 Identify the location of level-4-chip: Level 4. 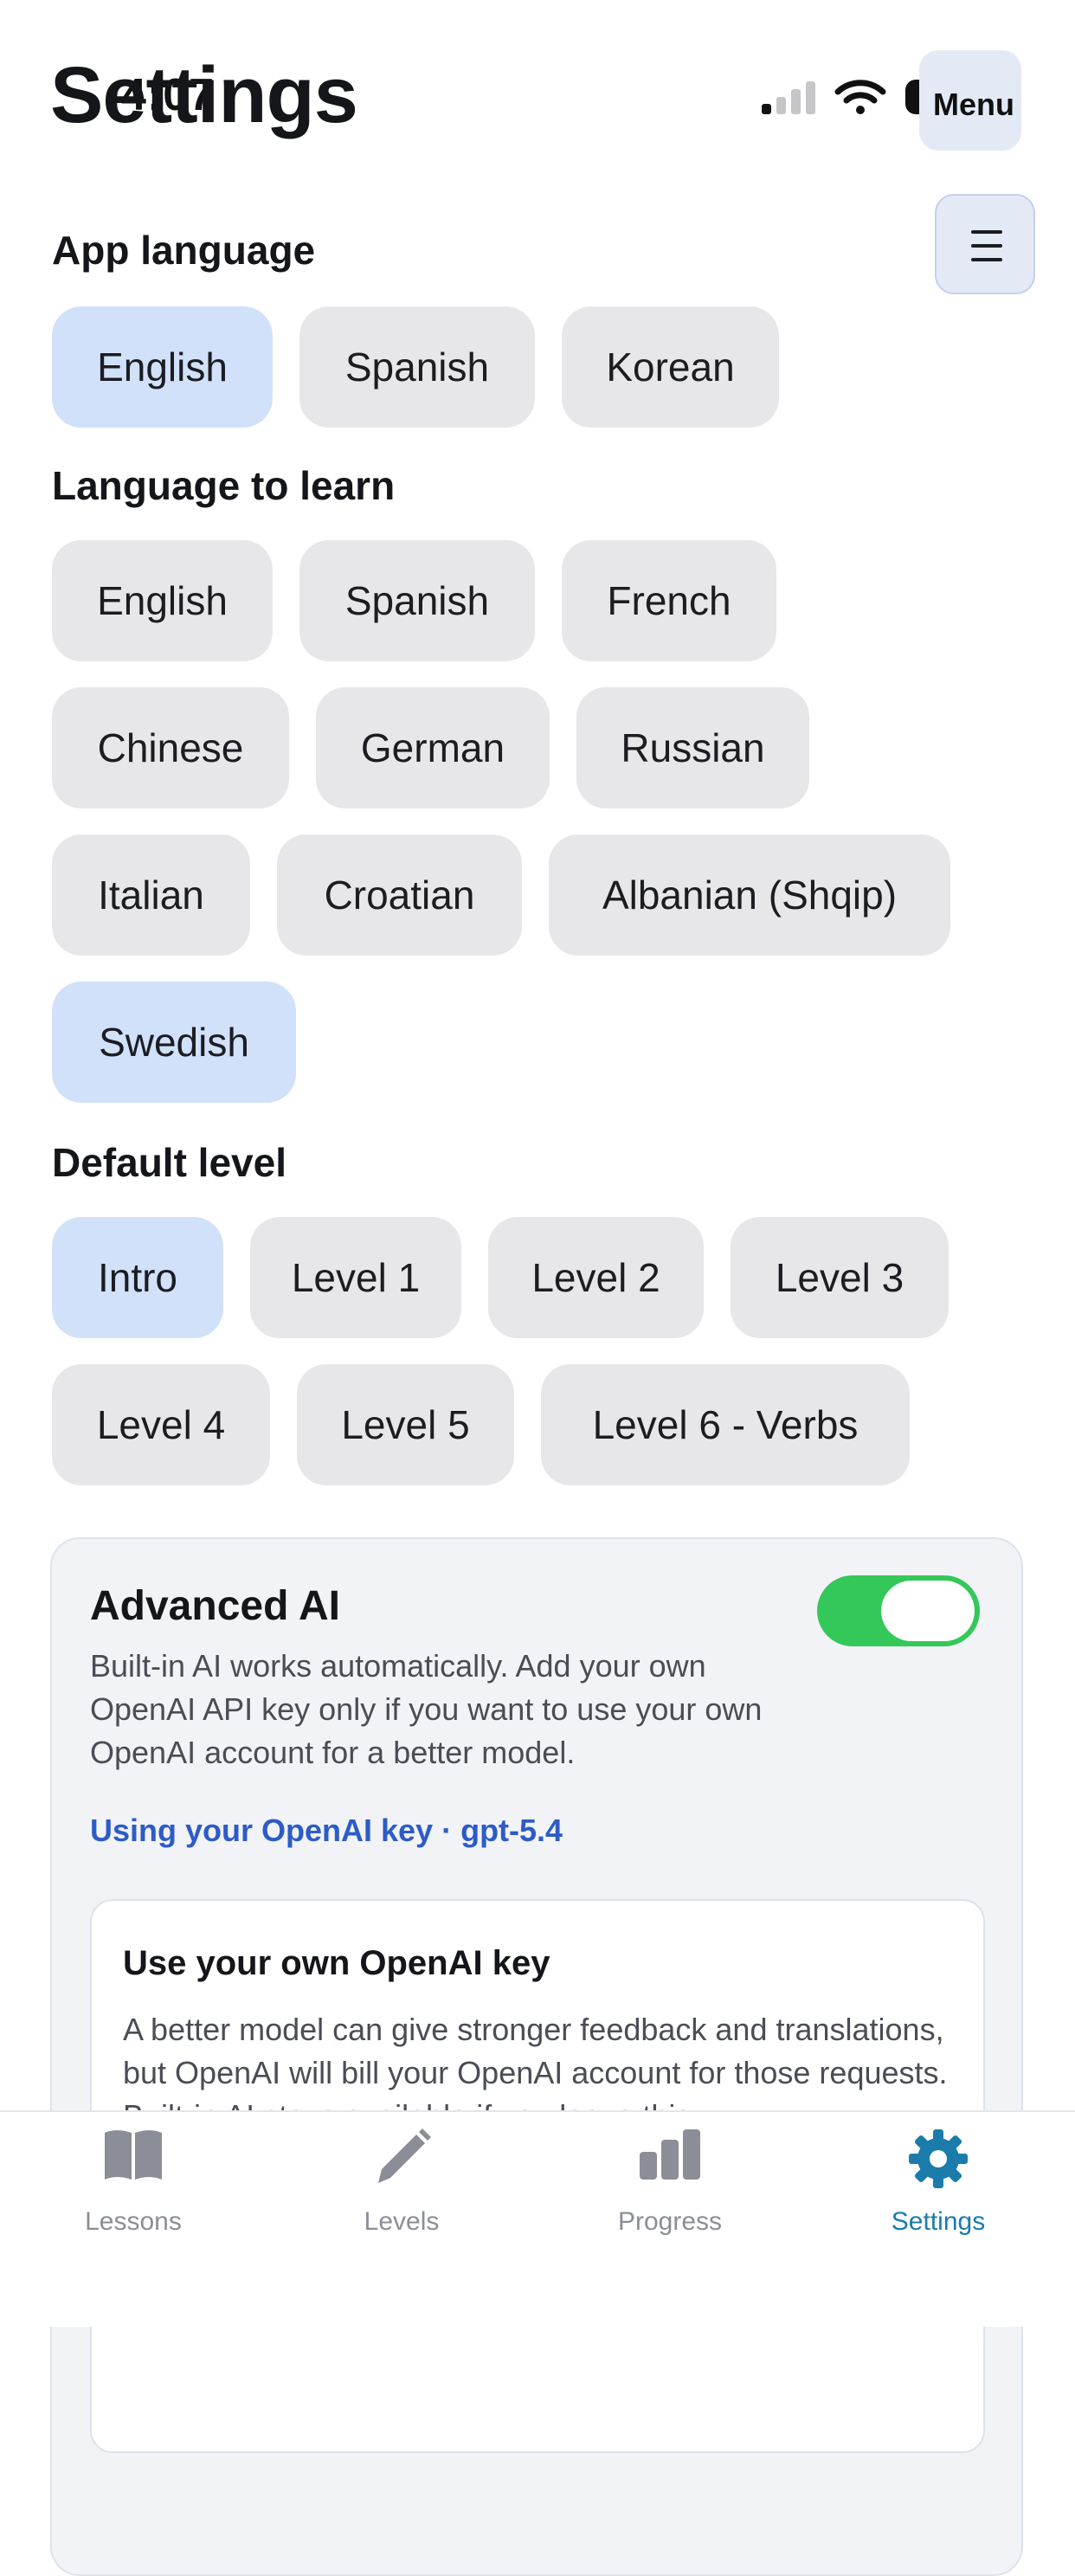
(161, 1424).